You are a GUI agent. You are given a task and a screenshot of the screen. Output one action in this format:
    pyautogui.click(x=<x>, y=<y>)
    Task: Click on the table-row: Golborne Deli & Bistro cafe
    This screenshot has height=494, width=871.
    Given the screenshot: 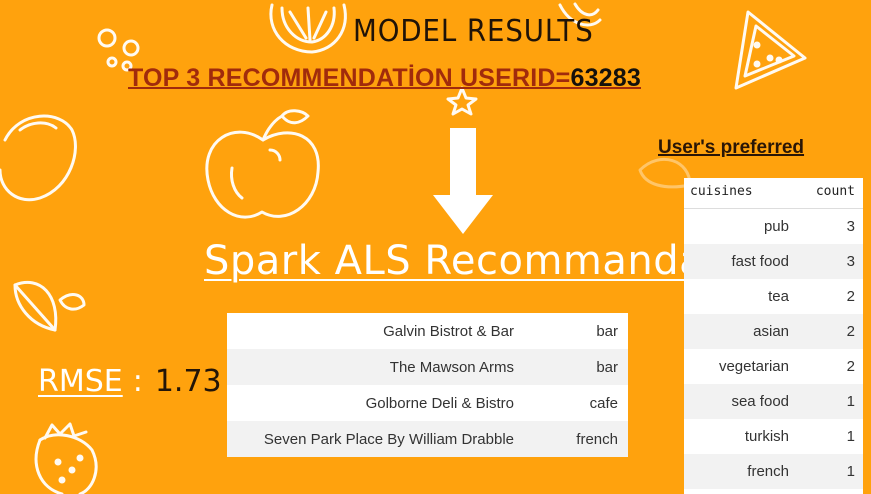 What is the action you would take?
    pyautogui.click(x=427, y=403)
    